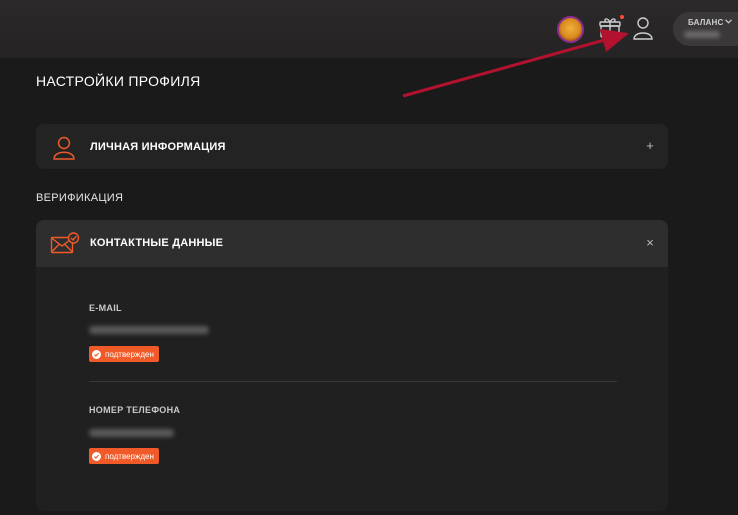 Image resolution: width=738 pixels, height=515 pixels. Describe the element at coordinates (105, 308) in the screenshot. I see `email-label: E-MAIL` at that location.